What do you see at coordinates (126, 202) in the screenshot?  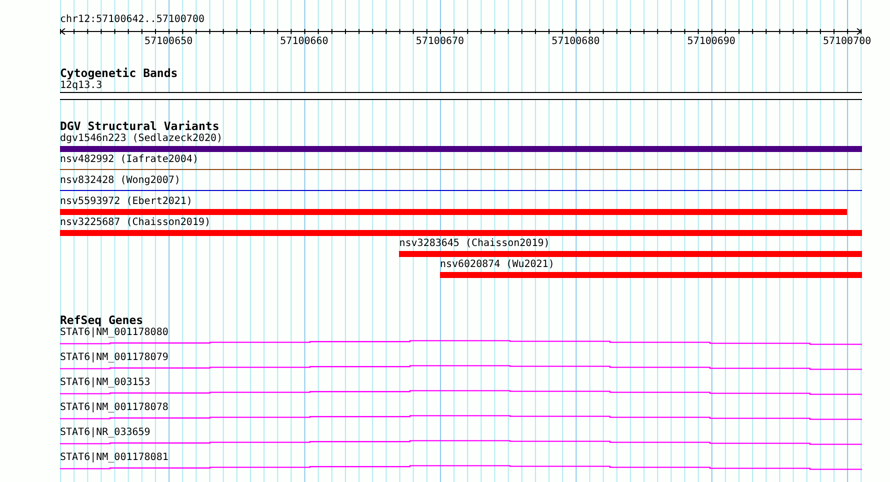 I see `variant-label: nsv5593972 (Ebert2021)` at bounding box center [126, 202].